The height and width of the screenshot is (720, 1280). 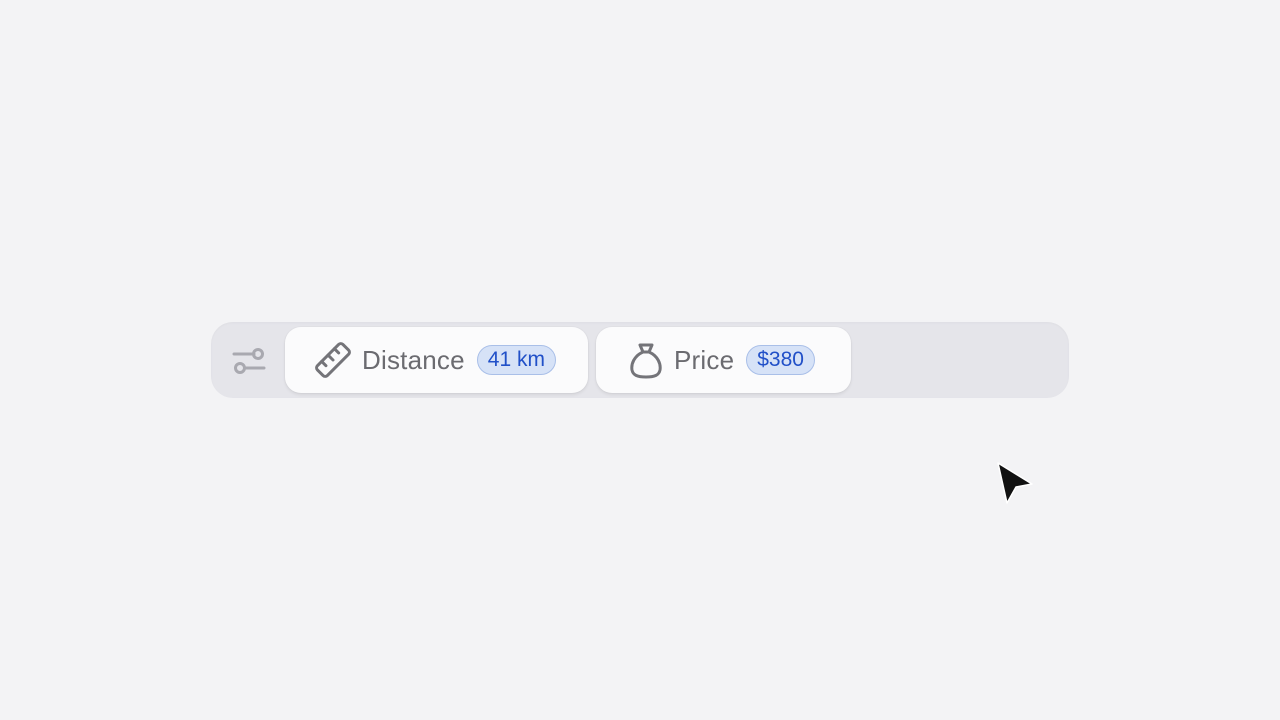 I want to click on chip-label: Price, so click(x=704, y=359).